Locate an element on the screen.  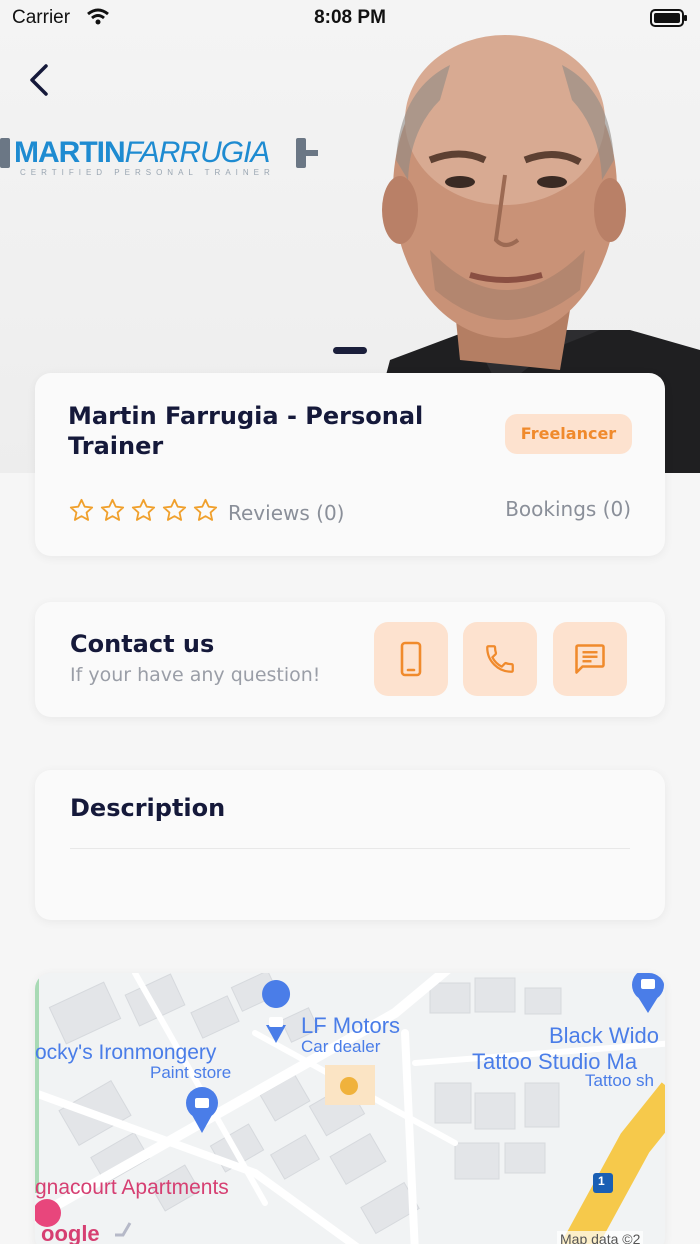
status-bar: Carrier 8:08 PM is located at coordinates (350, 19).